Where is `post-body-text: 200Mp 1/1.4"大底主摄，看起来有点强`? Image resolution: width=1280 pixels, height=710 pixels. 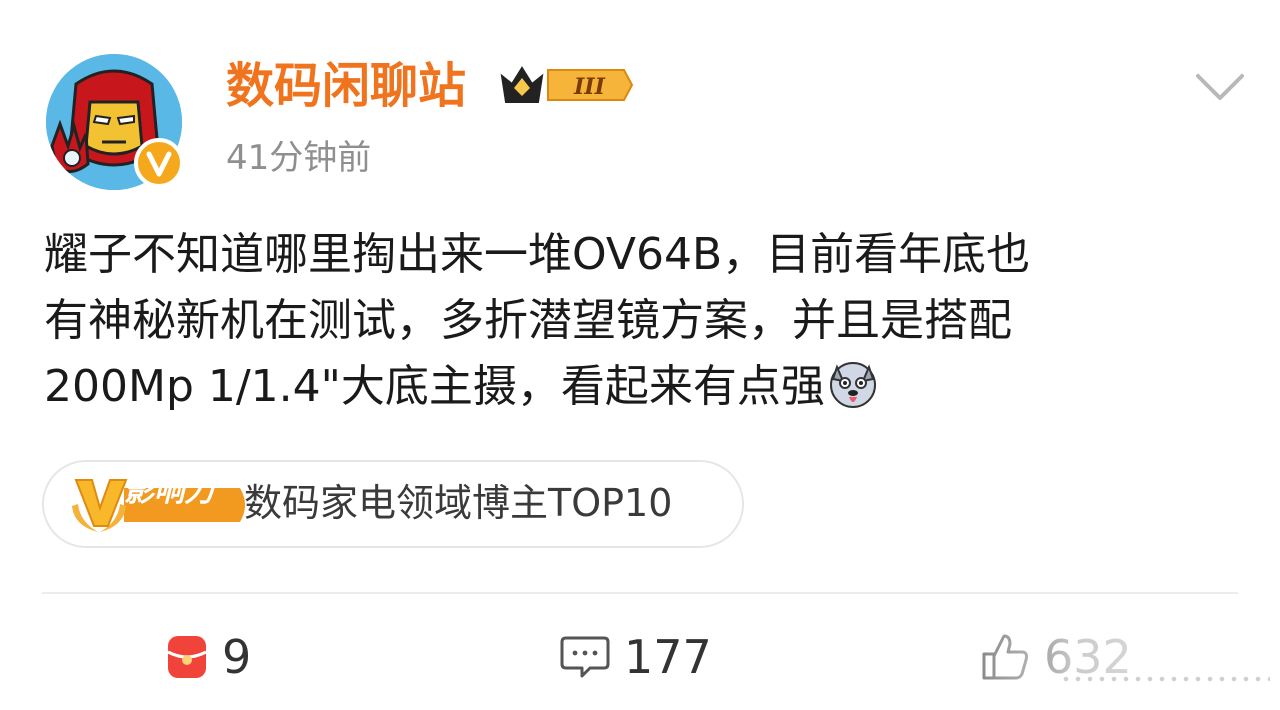
post-body-text: 200Mp 1/1.4"大底主摄，看起来有点强 is located at coordinates (434, 386).